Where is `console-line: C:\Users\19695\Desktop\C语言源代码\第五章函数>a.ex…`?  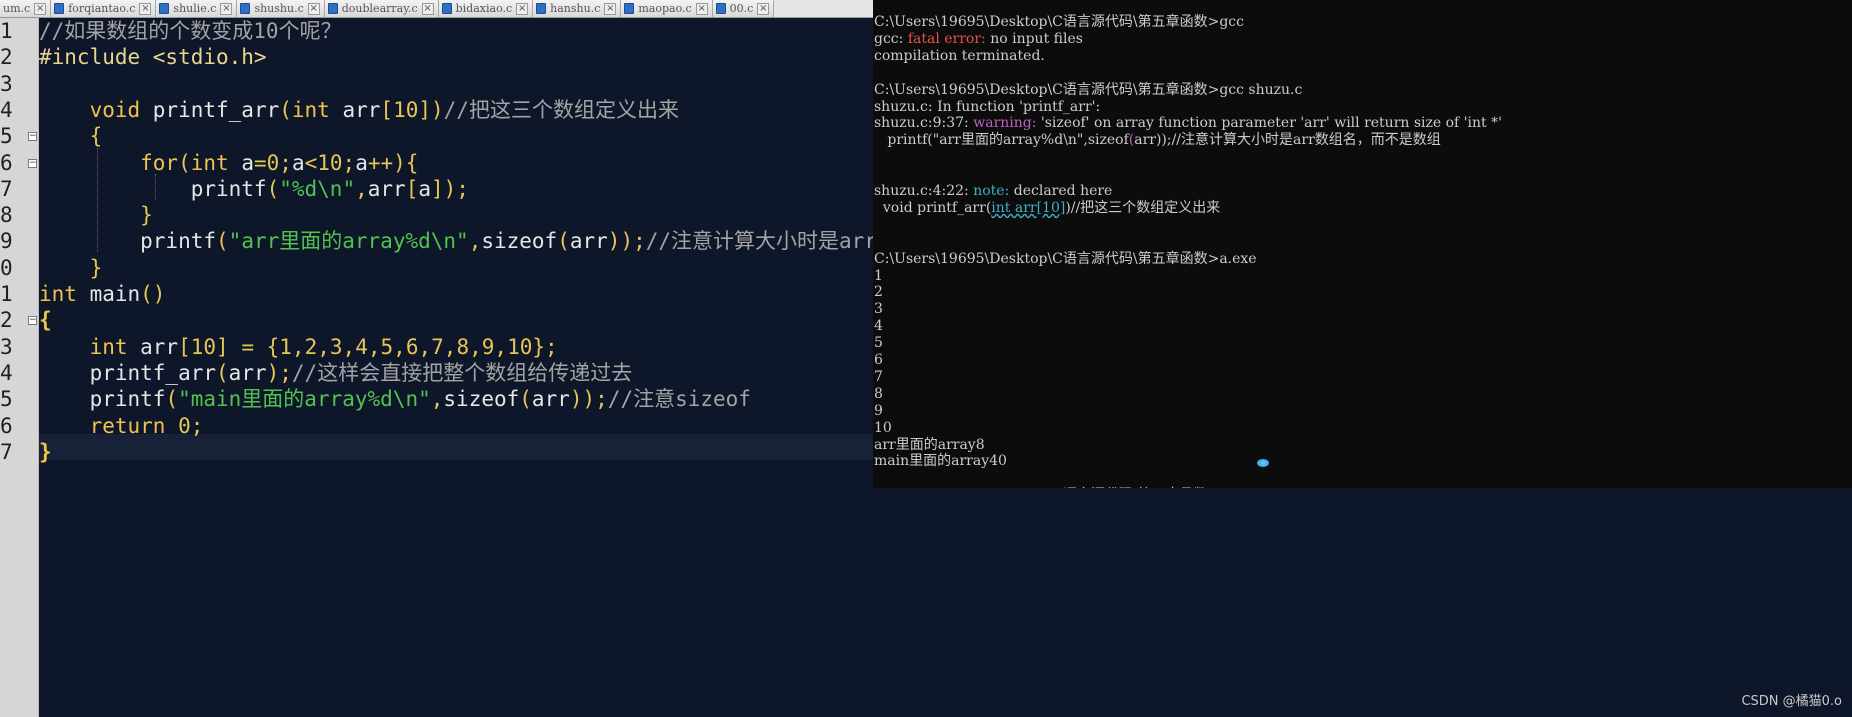
console-line: C:\Users\19695\Desktop\C语言源代码\第五章函数>a.ex… is located at coordinates (1065, 259).